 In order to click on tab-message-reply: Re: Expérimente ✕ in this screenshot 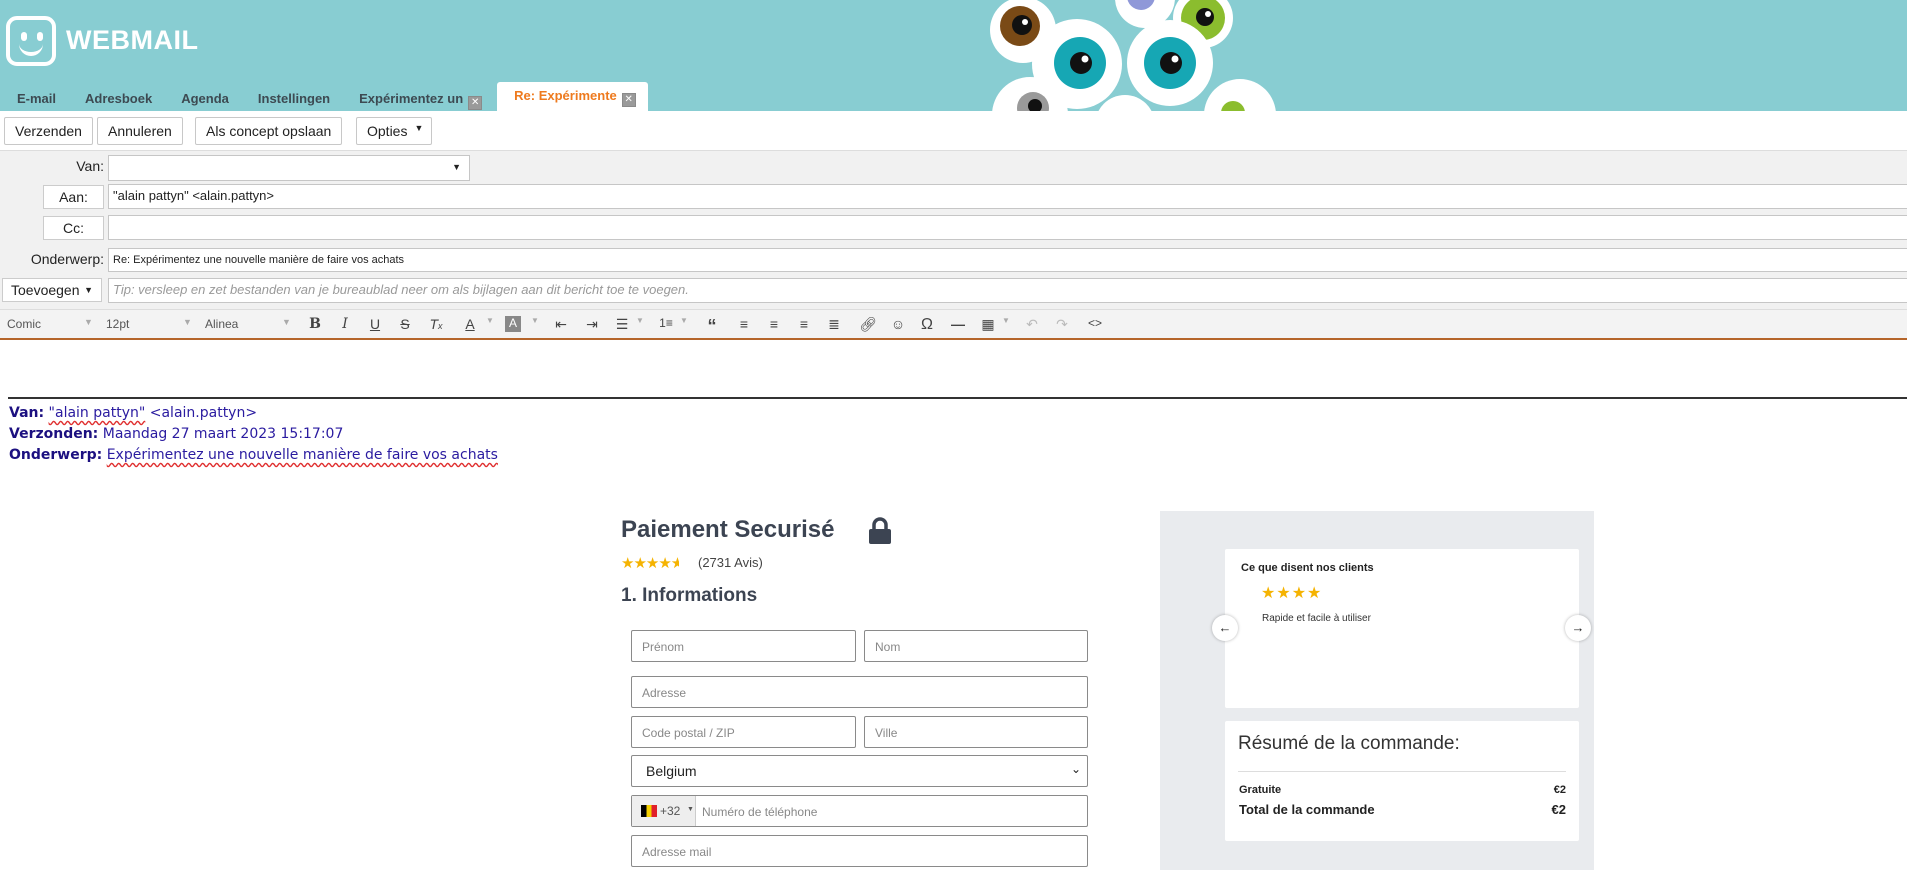, I will do `click(572, 96)`.